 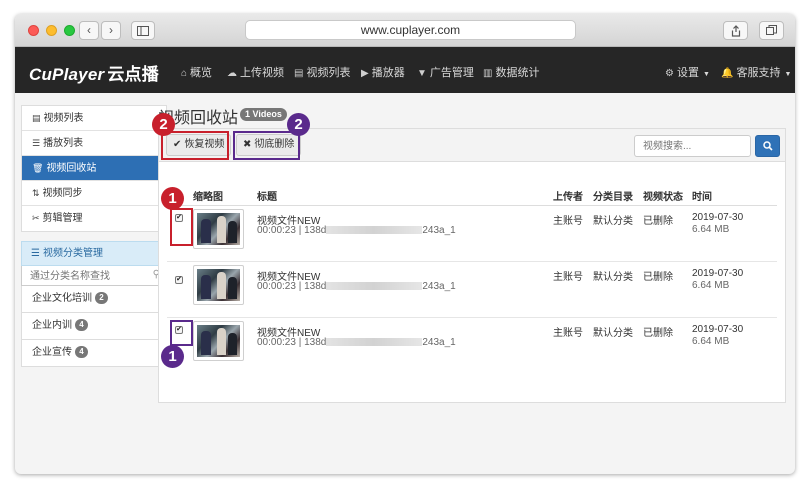 What do you see at coordinates (263, 114) in the screenshot?
I see `video-count-badge: 1 Videos` at bounding box center [263, 114].